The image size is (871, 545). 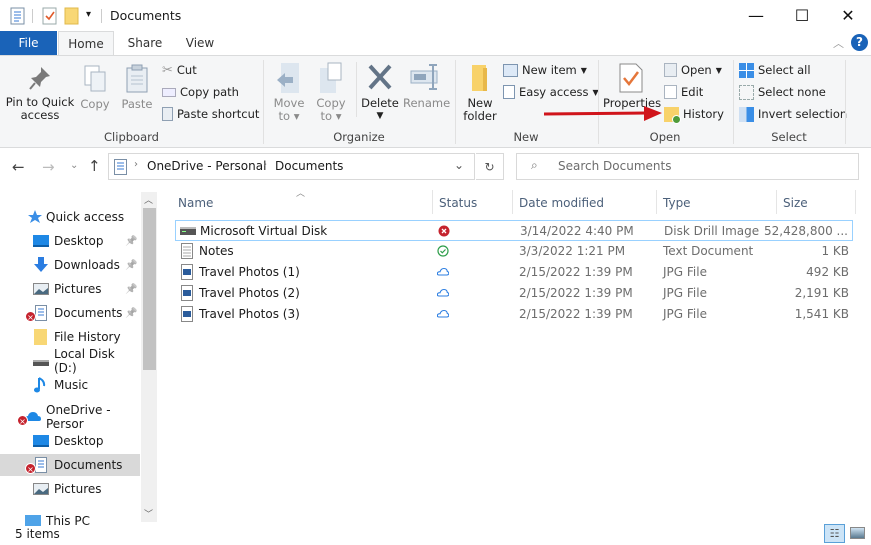 I want to click on file-row: Notes 3/3/2022 1:21 PM Text Document 1 KB, so click(x=514, y=251).